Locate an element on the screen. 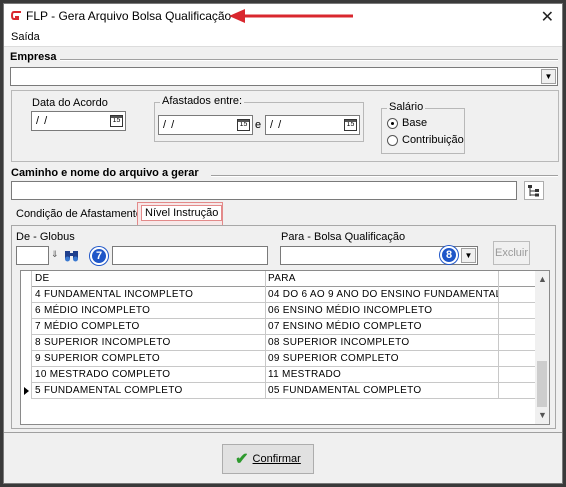 Image resolution: width=566 pixels, height=487 pixels. table-row: 10 MESTRADO COMPLETO 11 MESTRADO is located at coordinates (279, 375).